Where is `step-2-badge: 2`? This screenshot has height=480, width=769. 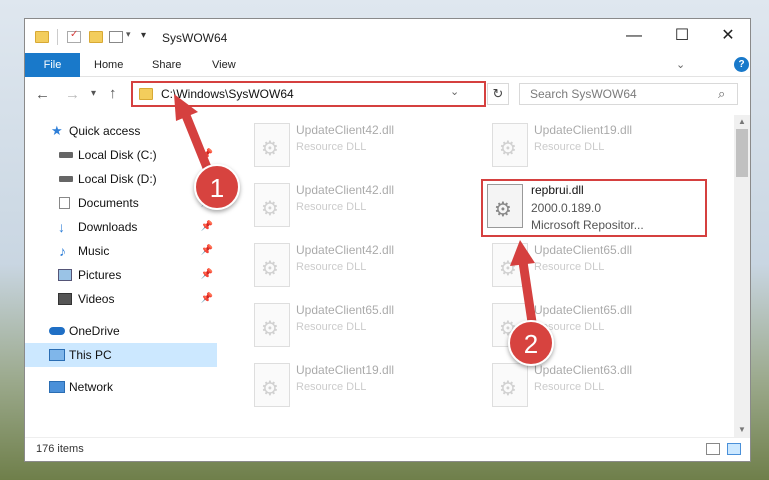 step-2-badge: 2 is located at coordinates (531, 343).